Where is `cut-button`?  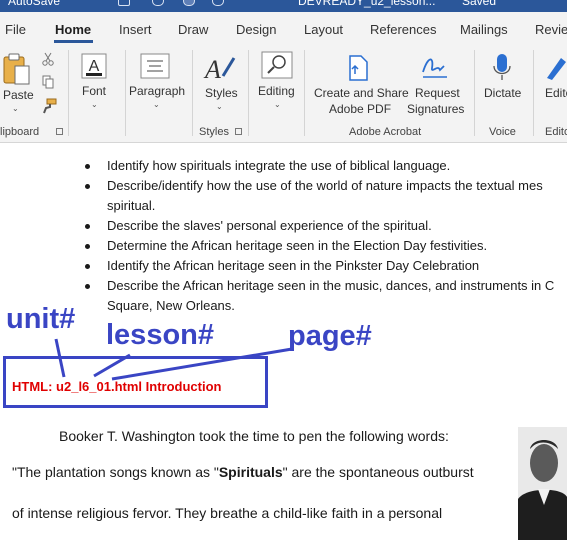 cut-button is located at coordinates (48, 59).